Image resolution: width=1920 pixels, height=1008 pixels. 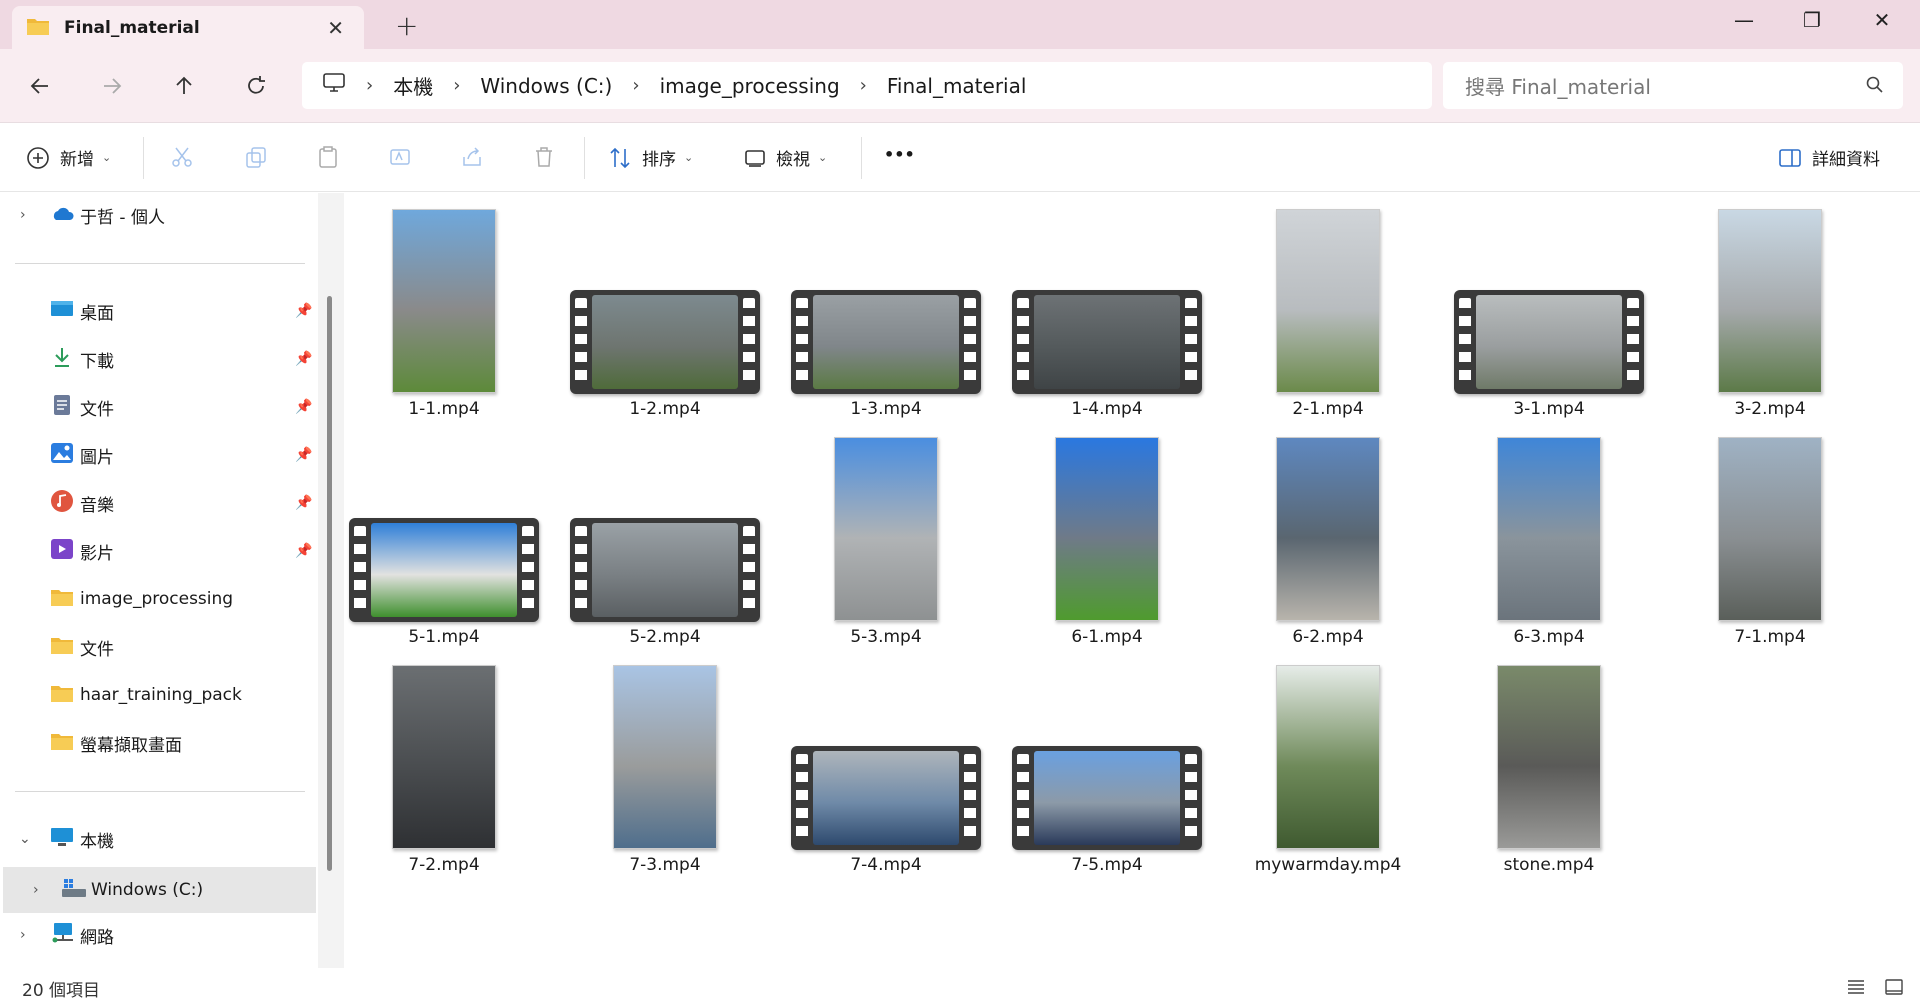 I want to click on file-name: 5-3.mp4, so click(x=886, y=637).